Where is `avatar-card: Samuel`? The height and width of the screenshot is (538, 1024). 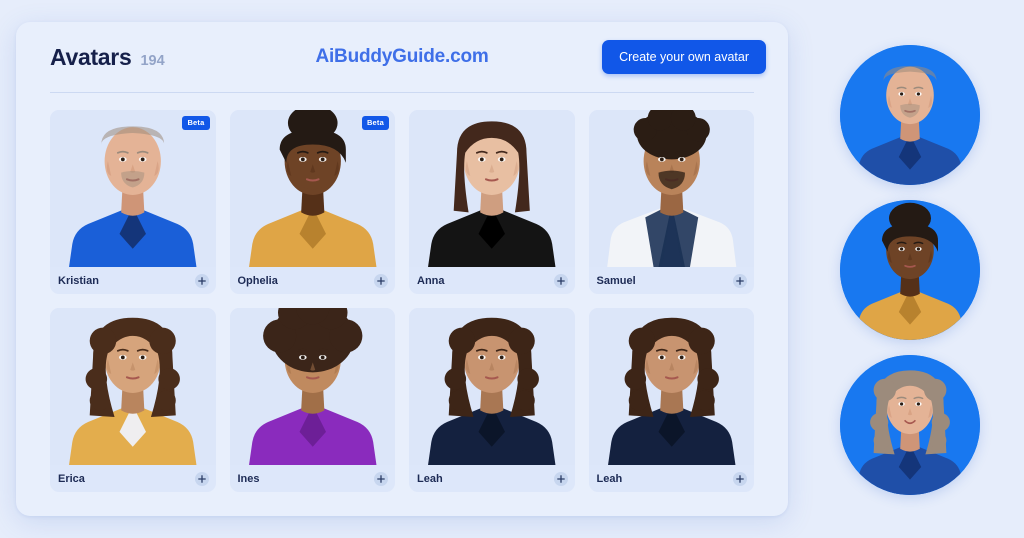
avatar-card: Samuel is located at coordinates (671, 202).